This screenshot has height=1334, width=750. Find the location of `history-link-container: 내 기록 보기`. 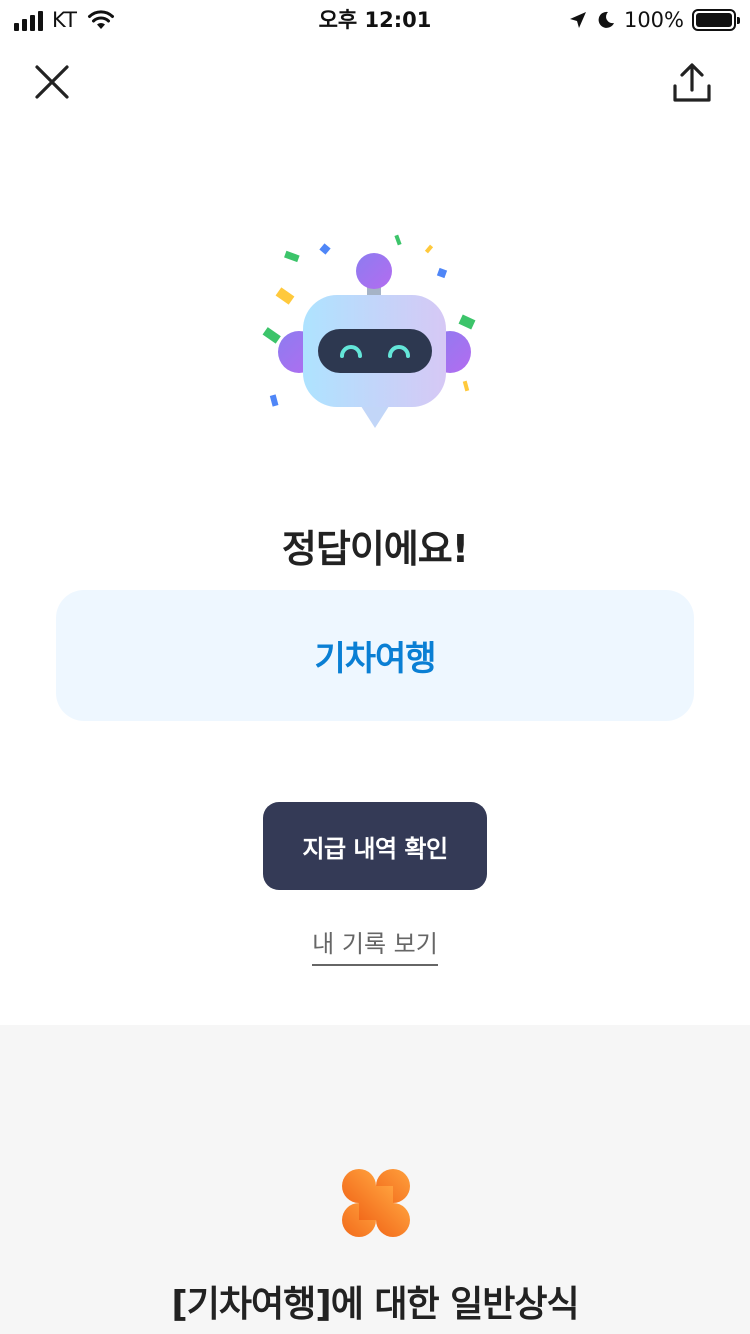

history-link-container: 내 기록 보기 is located at coordinates (375, 945).